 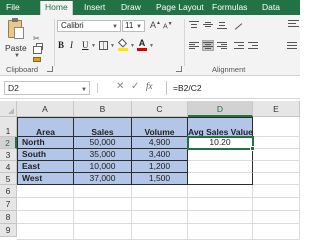 I want to click on borders-options-icon: ▼, so click(x=112, y=46).